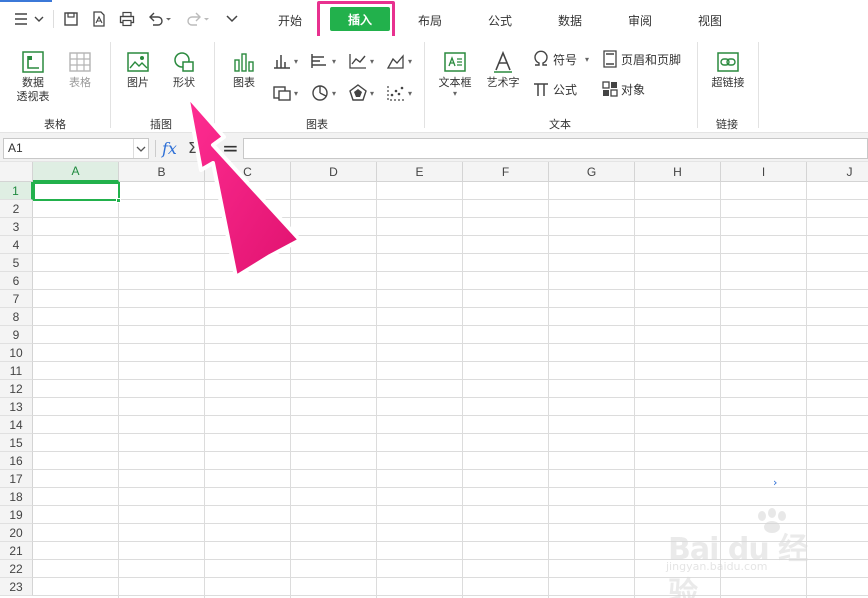 The width and height of the screenshot is (868, 598). Describe the element at coordinates (16, 569) in the screenshot. I see `row-header-22: 22` at that location.